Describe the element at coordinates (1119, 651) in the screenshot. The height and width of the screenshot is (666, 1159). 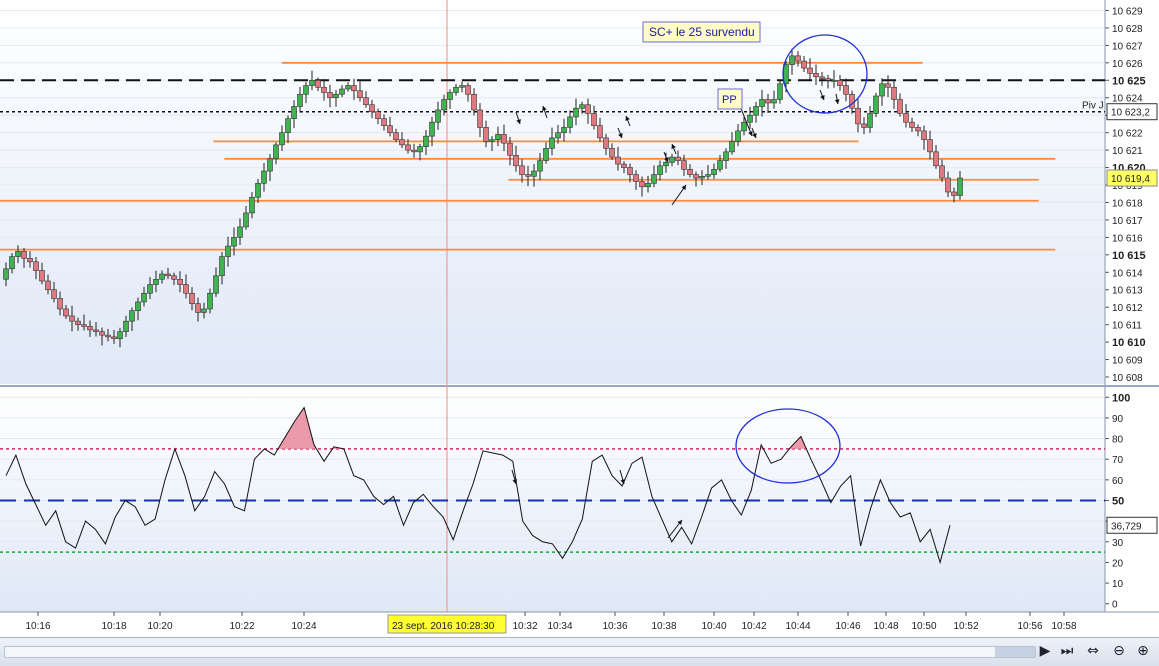
I see `zoom-out-icon: ⊖` at that location.